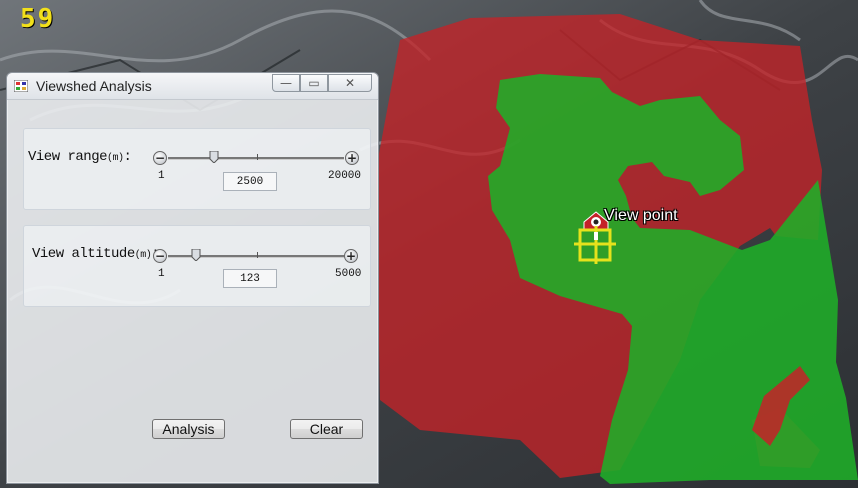 Image resolution: width=858 pixels, height=488 pixels. I want to click on window-app-icon, so click(21, 86).